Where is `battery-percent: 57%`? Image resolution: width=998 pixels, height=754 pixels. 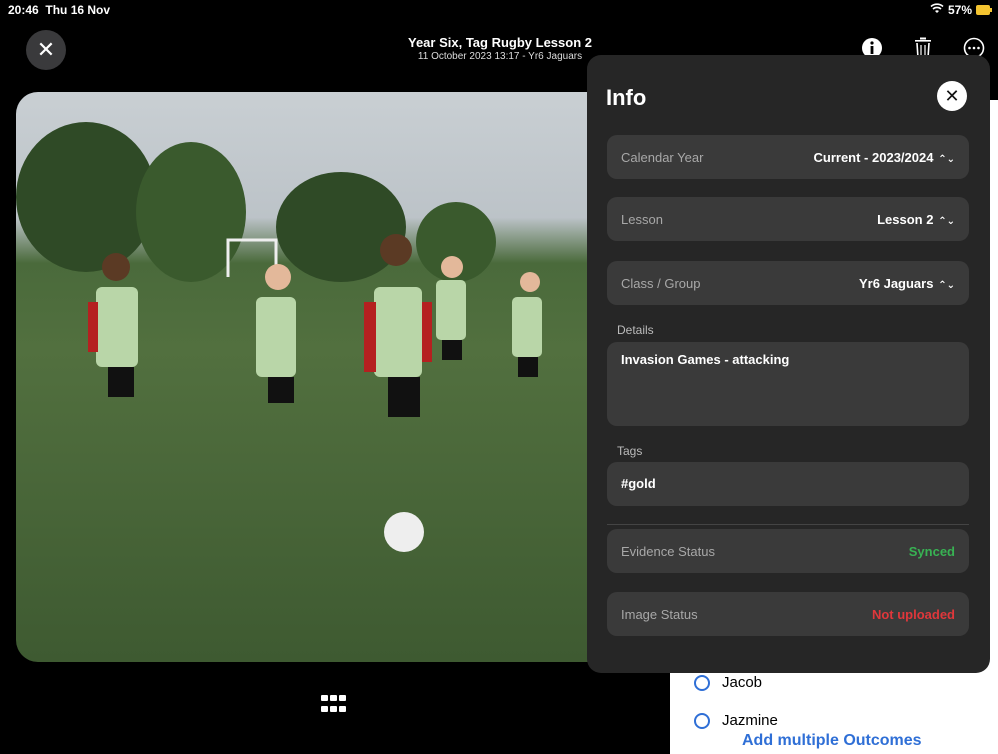 battery-percent: 57% is located at coordinates (959, 10).